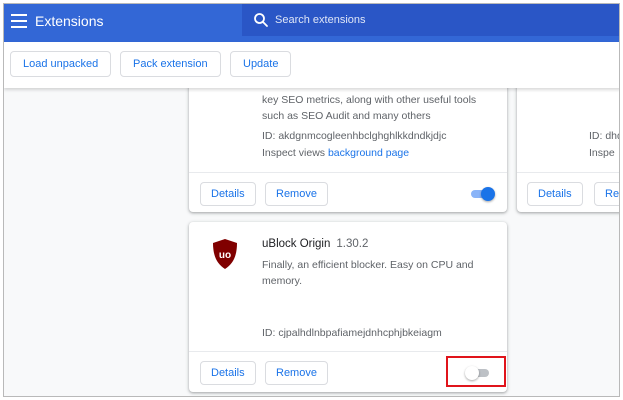  What do you see at coordinates (352, 244) in the screenshot?
I see `extension-version: 1.30.2` at bounding box center [352, 244].